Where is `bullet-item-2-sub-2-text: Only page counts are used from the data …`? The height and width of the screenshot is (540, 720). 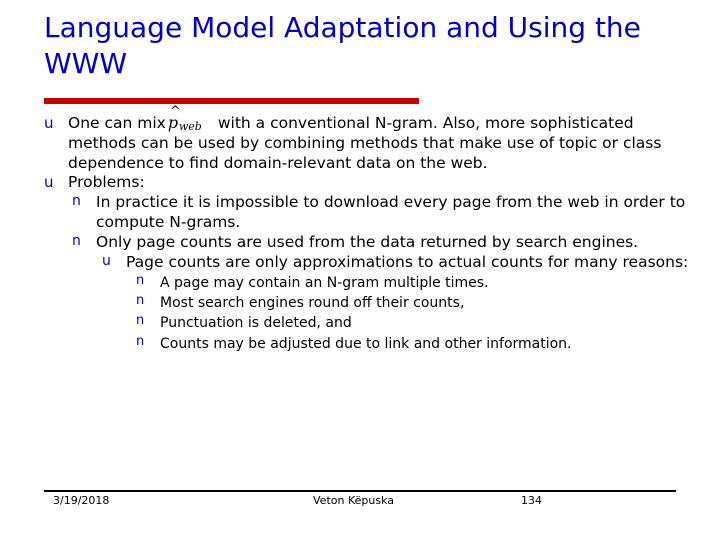 bullet-item-2-sub-2-text: Only page counts are used from the data … is located at coordinates (367, 241).